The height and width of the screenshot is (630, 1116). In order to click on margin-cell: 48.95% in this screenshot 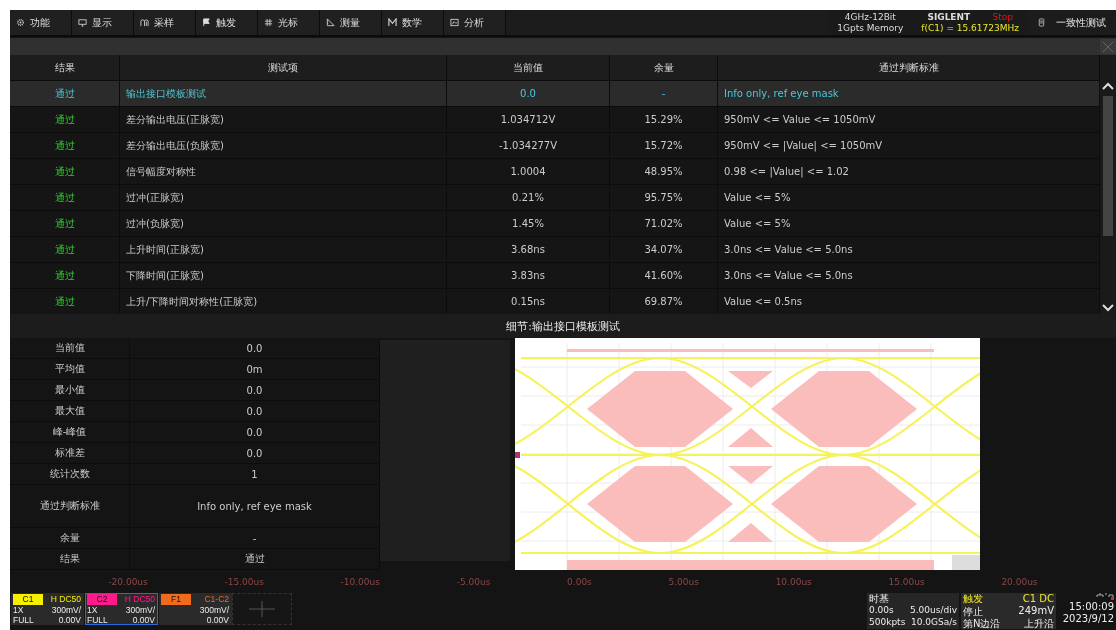, I will do `click(664, 172)`.